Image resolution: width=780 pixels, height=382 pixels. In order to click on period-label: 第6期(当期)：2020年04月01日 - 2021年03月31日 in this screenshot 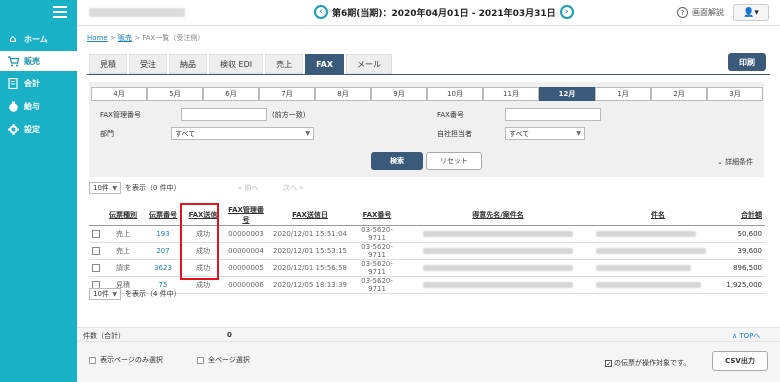, I will do `click(444, 13)`.